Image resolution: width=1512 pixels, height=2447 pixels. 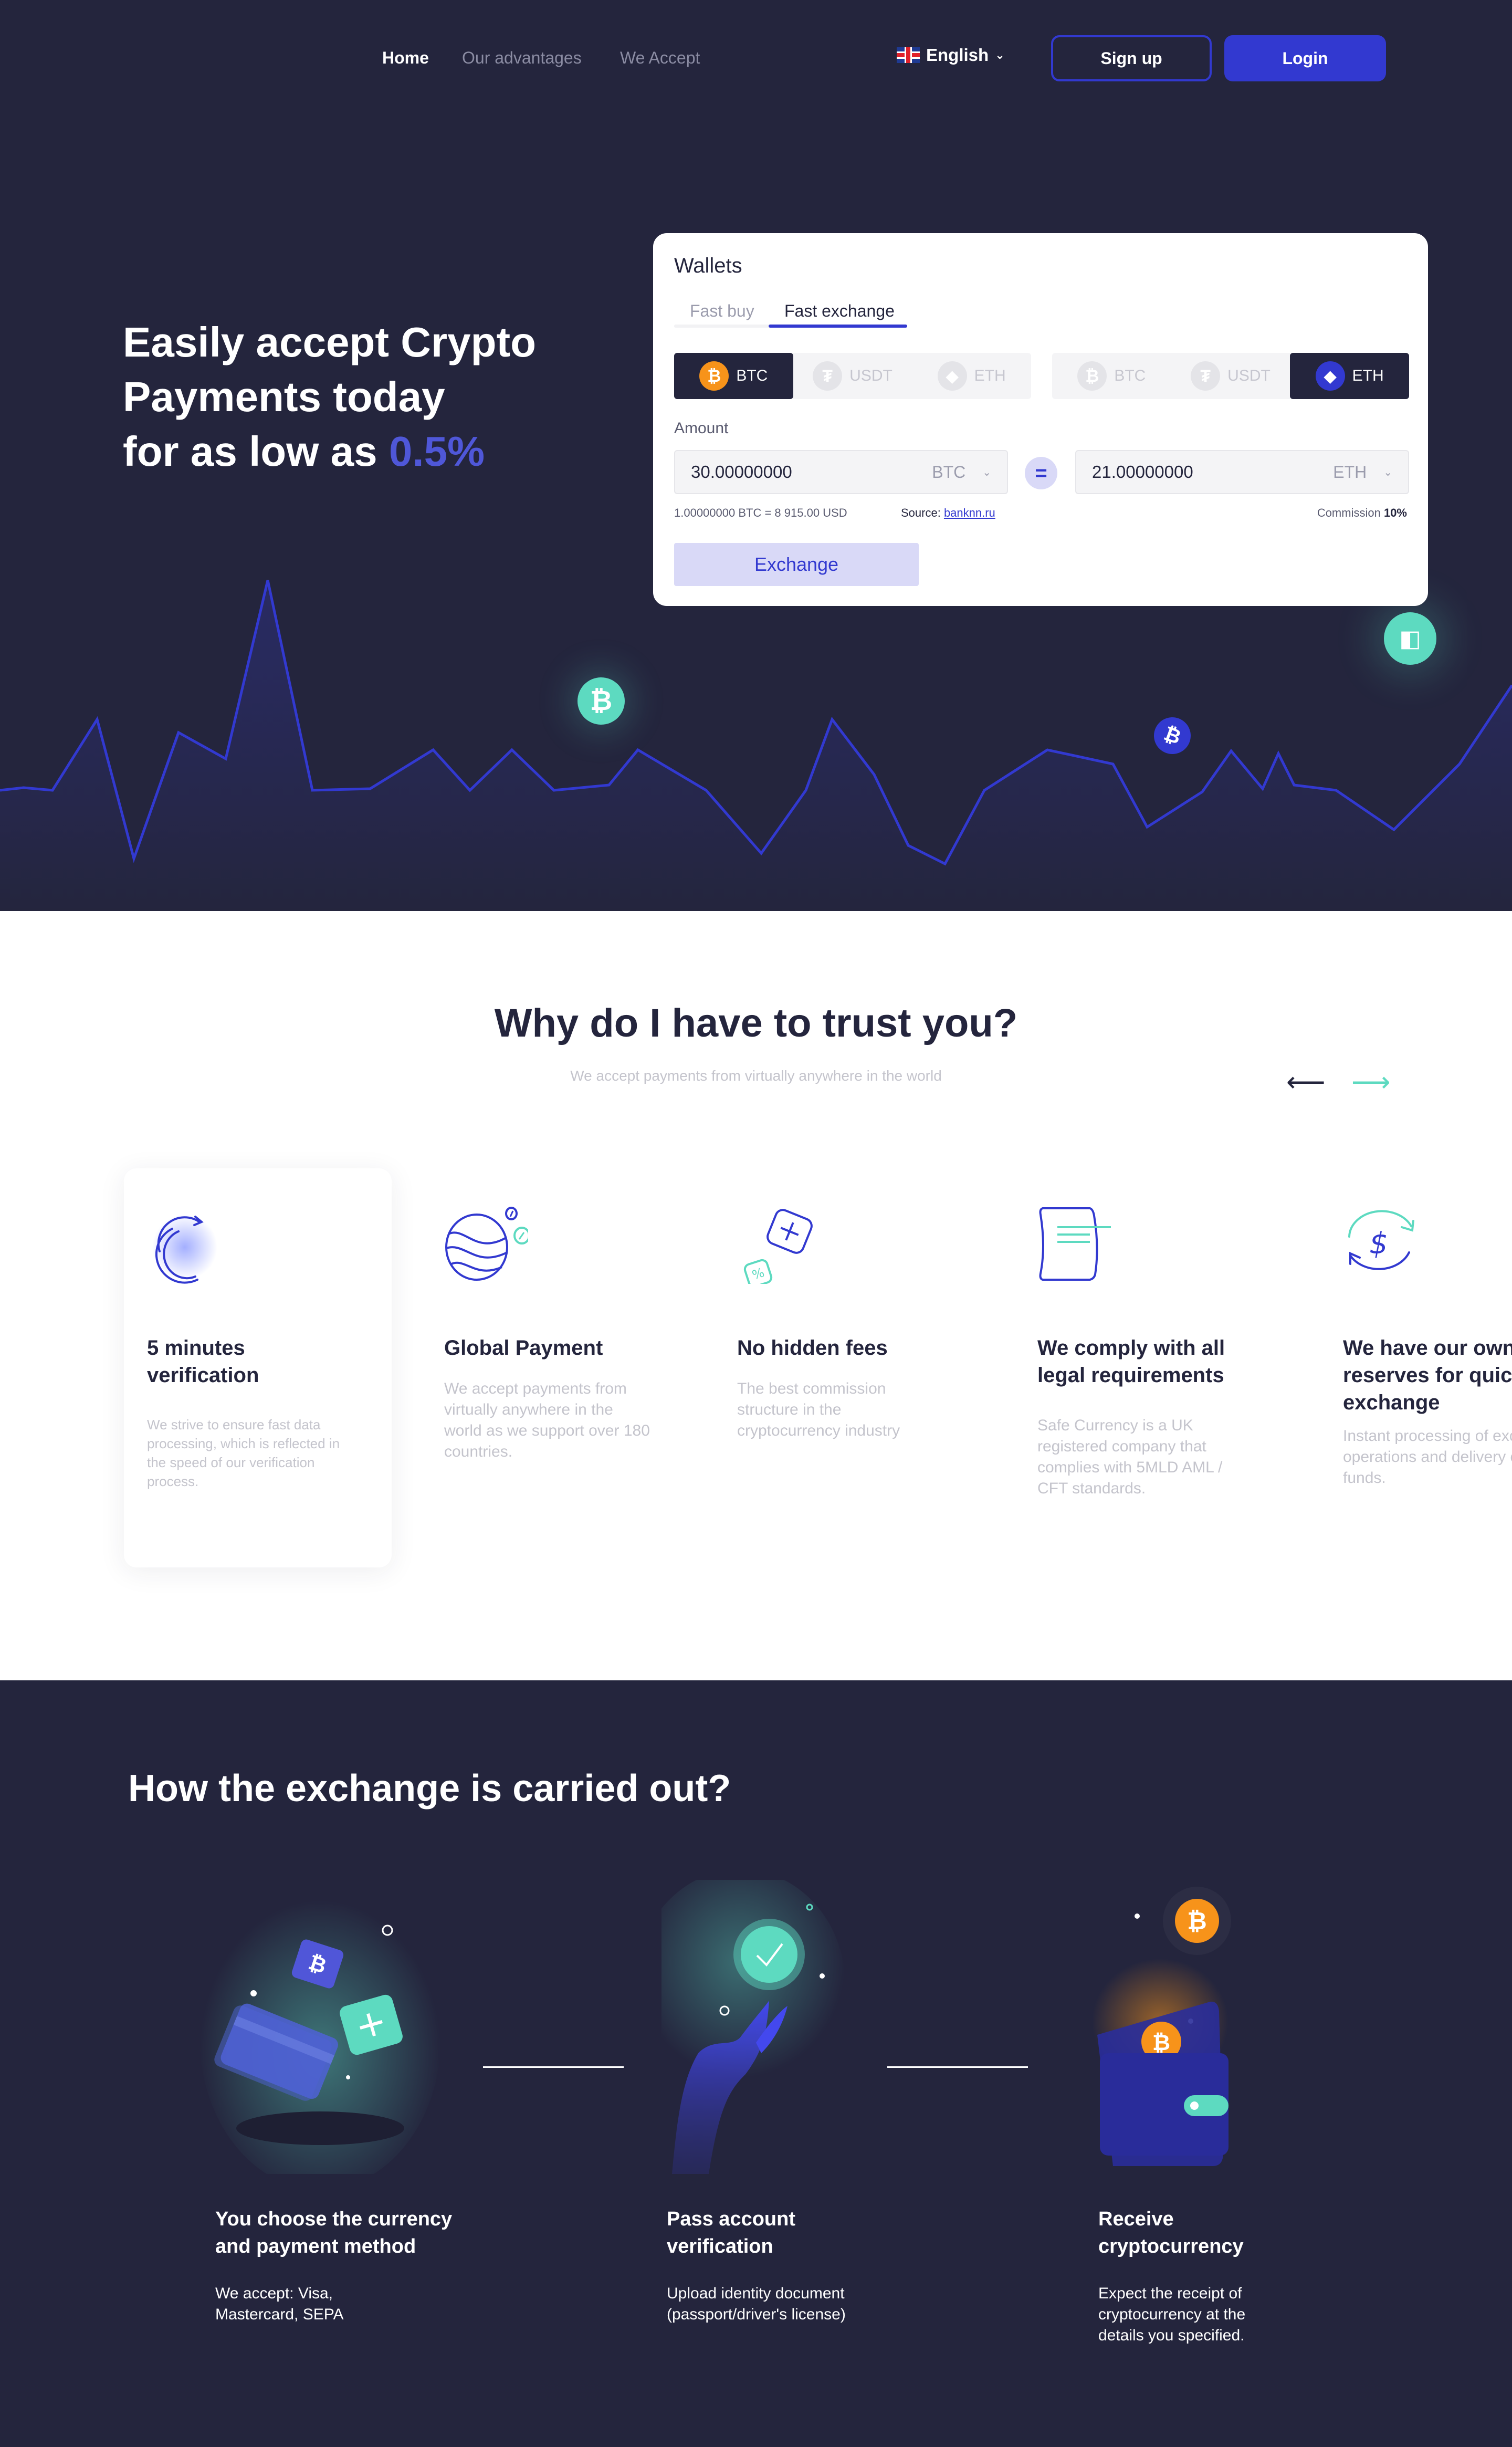 I want to click on language-selector: English ⌄, so click(x=951, y=55).